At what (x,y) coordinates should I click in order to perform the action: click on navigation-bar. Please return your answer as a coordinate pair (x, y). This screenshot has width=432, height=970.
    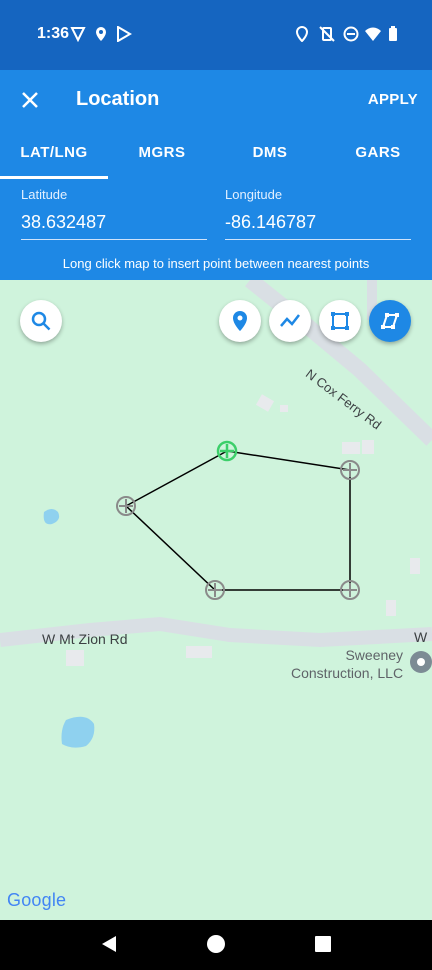
    Looking at the image, I should click on (216, 945).